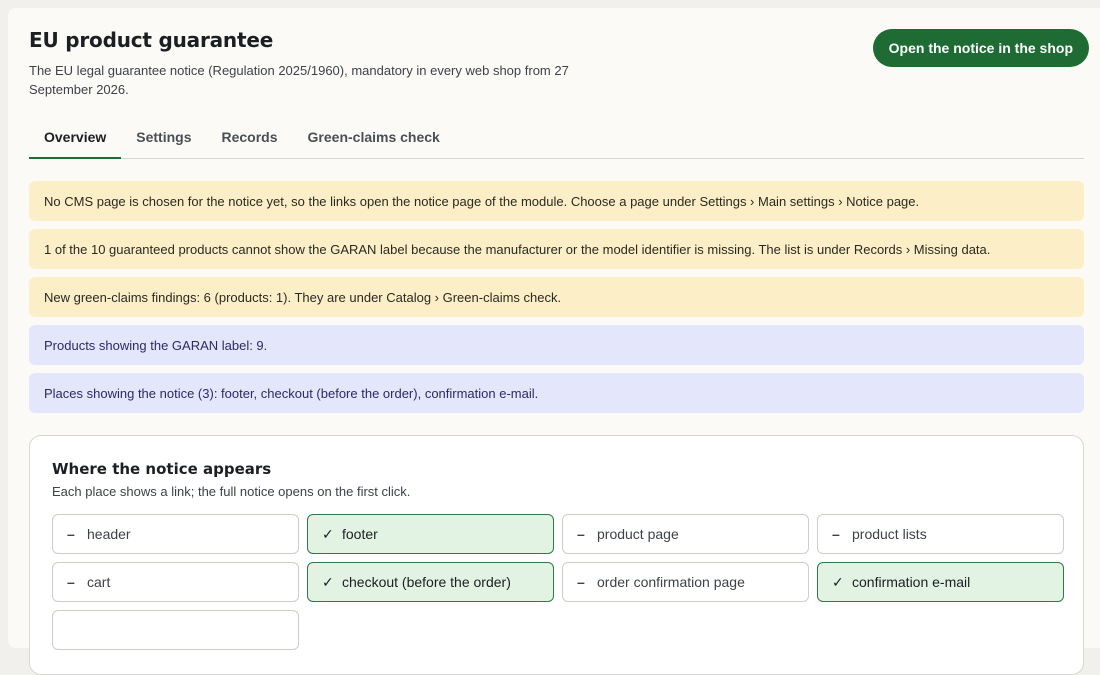 This screenshot has width=1100, height=675. What do you see at coordinates (163, 140) in the screenshot?
I see `tab-settings: Settings` at bounding box center [163, 140].